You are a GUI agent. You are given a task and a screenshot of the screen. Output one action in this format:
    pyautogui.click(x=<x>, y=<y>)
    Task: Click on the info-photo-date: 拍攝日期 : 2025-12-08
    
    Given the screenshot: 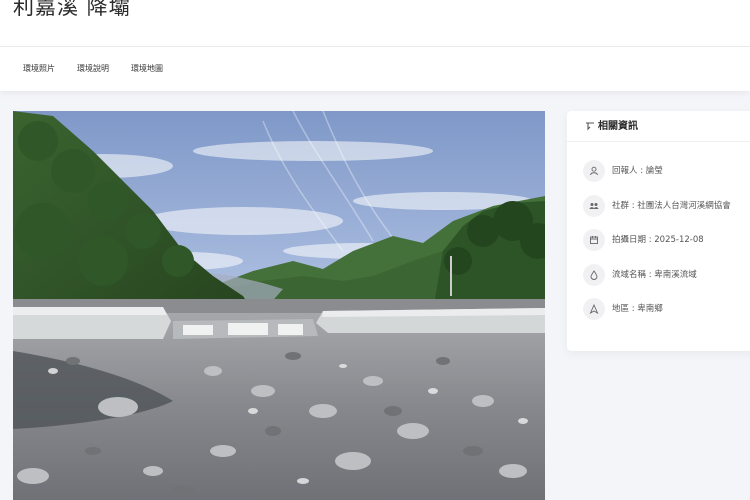 What is the action you would take?
    pyautogui.click(x=666, y=240)
    